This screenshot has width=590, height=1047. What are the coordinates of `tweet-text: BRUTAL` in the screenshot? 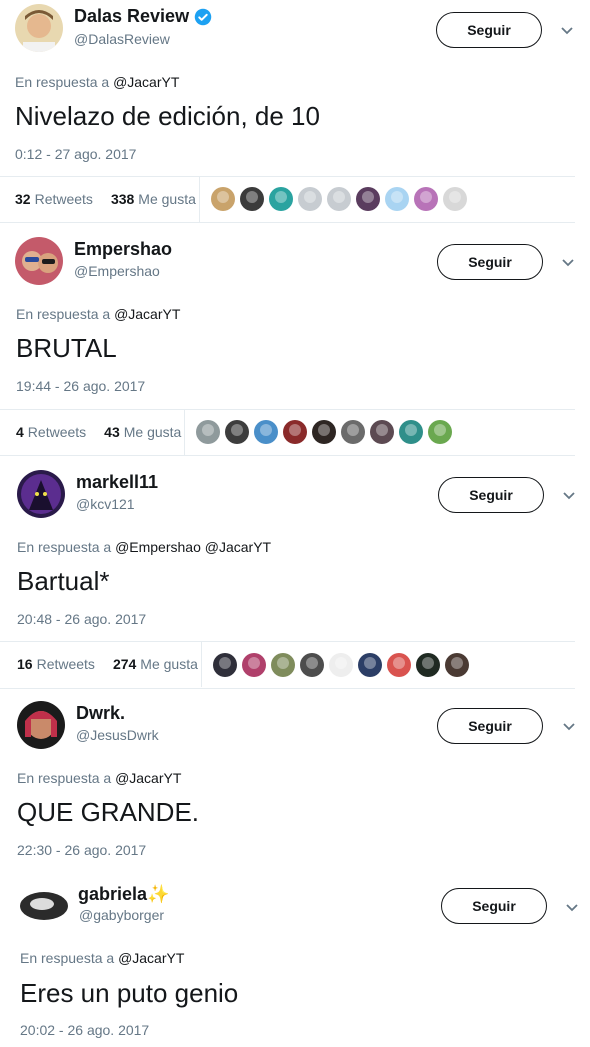 It's located at (66, 348).